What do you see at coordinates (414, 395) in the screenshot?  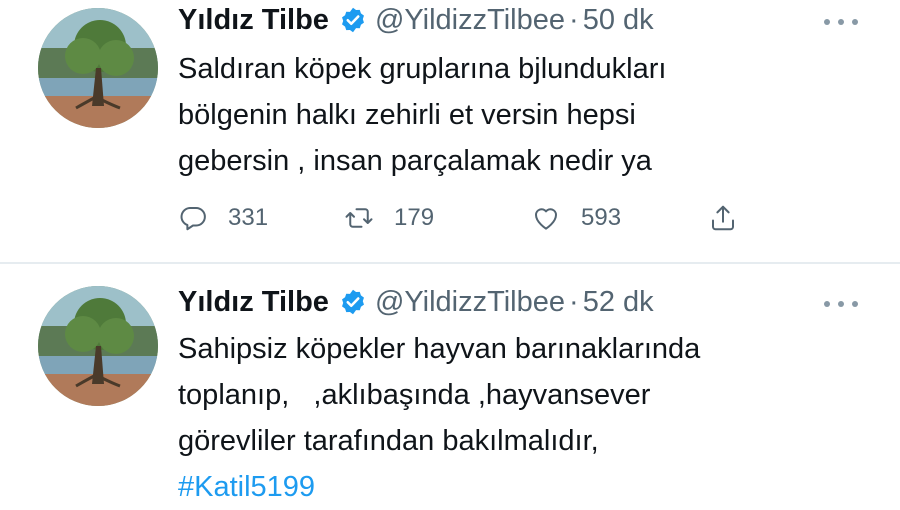 I see `tweet-text-line: toplanıp, ,aklıbaşında ,hayvansever` at bounding box center [414, 395].